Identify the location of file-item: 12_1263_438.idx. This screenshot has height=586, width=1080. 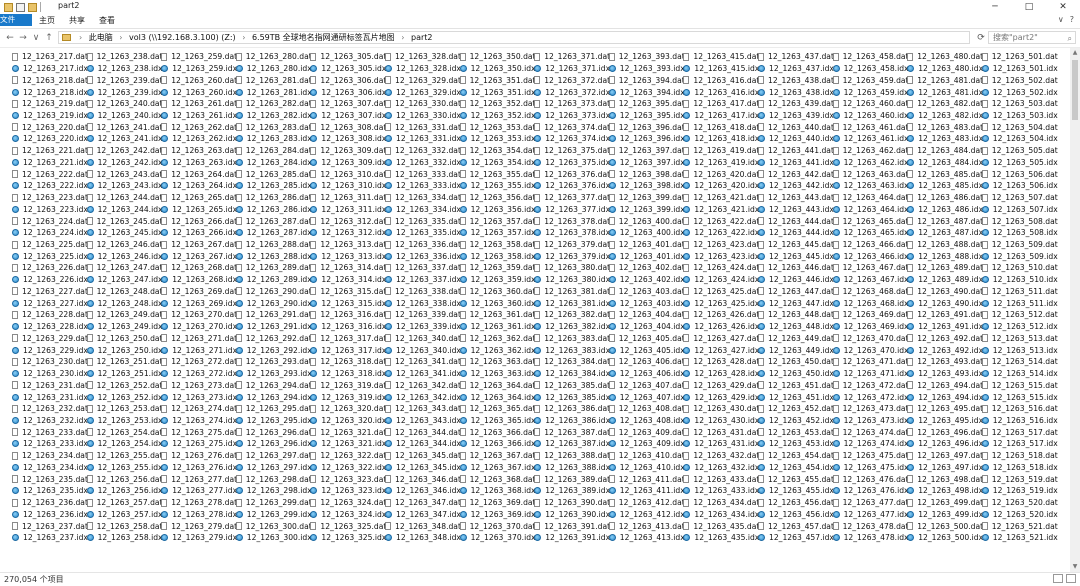
(796, 92).